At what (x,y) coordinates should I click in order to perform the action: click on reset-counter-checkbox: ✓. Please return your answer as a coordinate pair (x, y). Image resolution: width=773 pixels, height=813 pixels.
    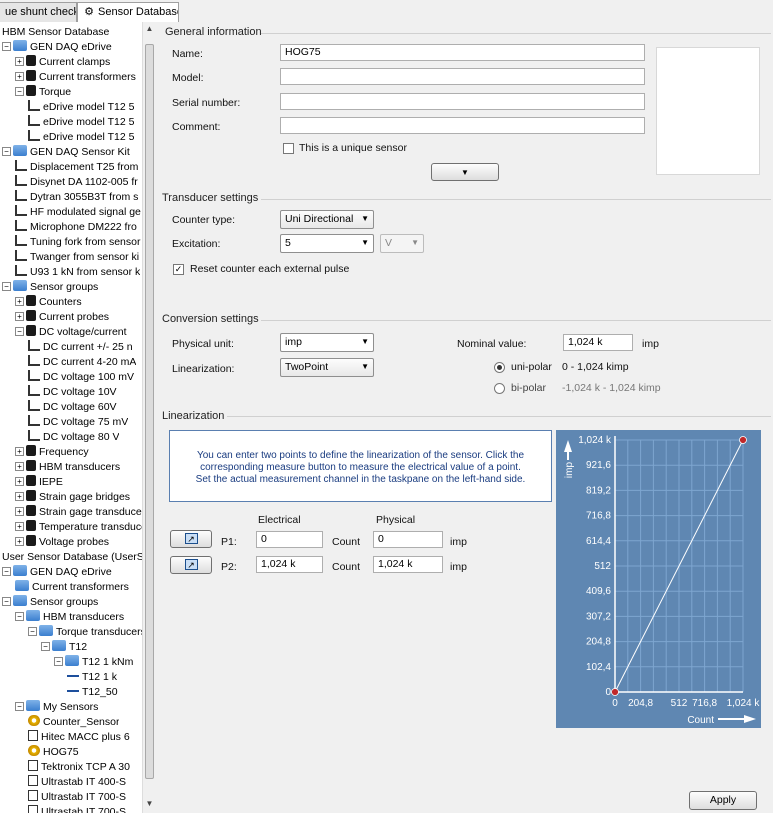
    Looking at the image, I should click on (178, 269).